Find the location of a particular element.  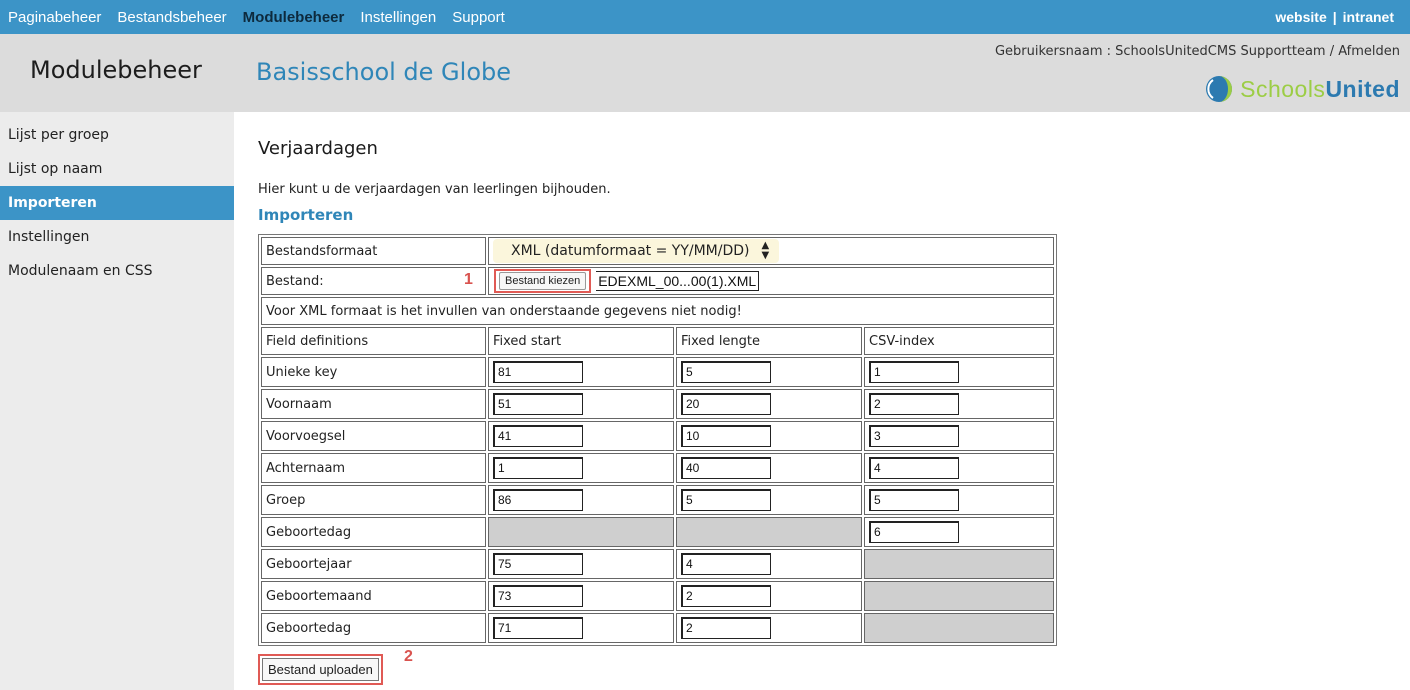

sidebar-item-modulenaam-en-css: Modulenaam en CSS is located at coordinates (117, 271).